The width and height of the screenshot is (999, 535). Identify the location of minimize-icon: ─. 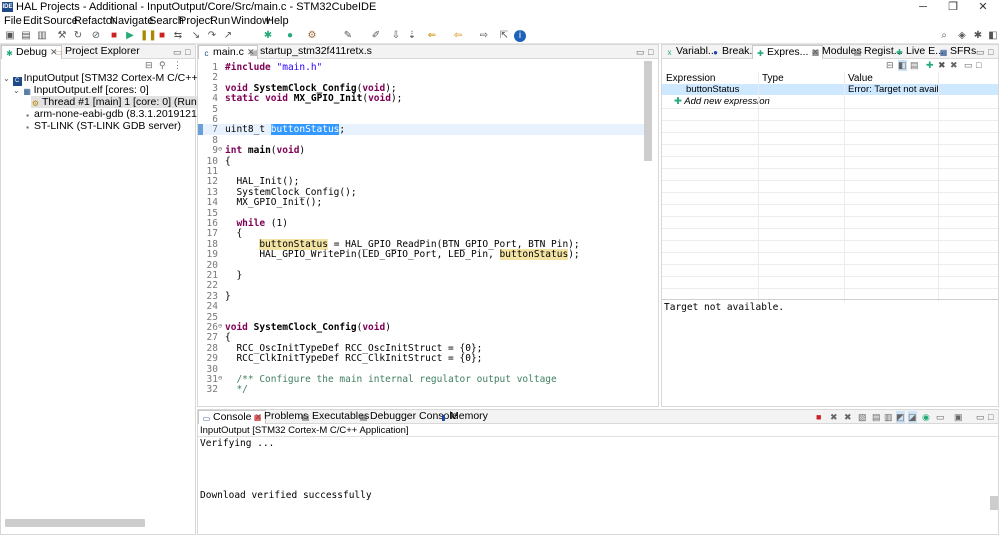
(923, 7).